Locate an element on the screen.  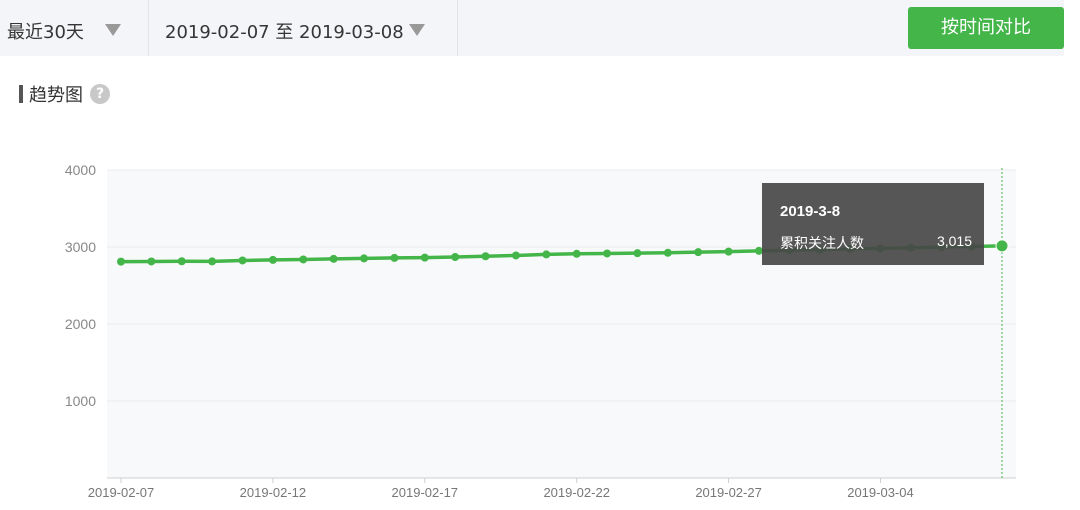
x-tick-label: 2019-02-22 is located at coordinates (576, 492).